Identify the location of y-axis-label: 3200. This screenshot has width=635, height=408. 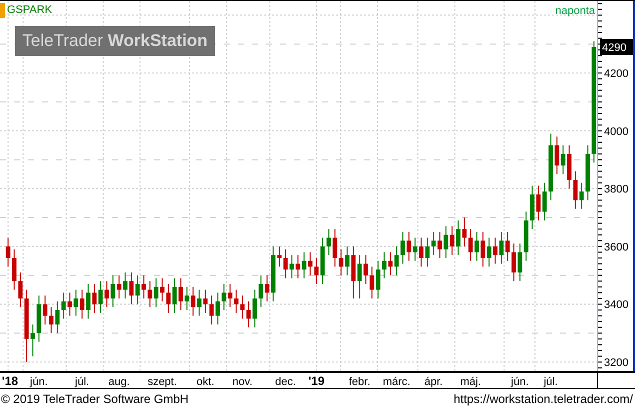
(616, 363).